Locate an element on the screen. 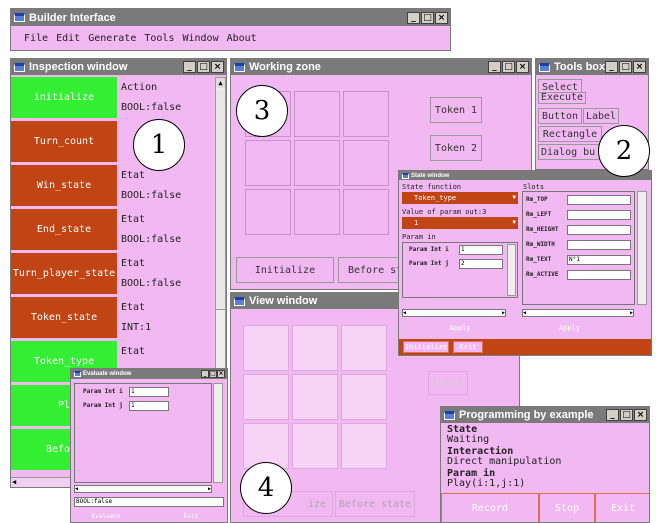 This screenshot has height=523, width=656. working-titlebar: Working zone _ □ × is located at coordinates (381, 67).